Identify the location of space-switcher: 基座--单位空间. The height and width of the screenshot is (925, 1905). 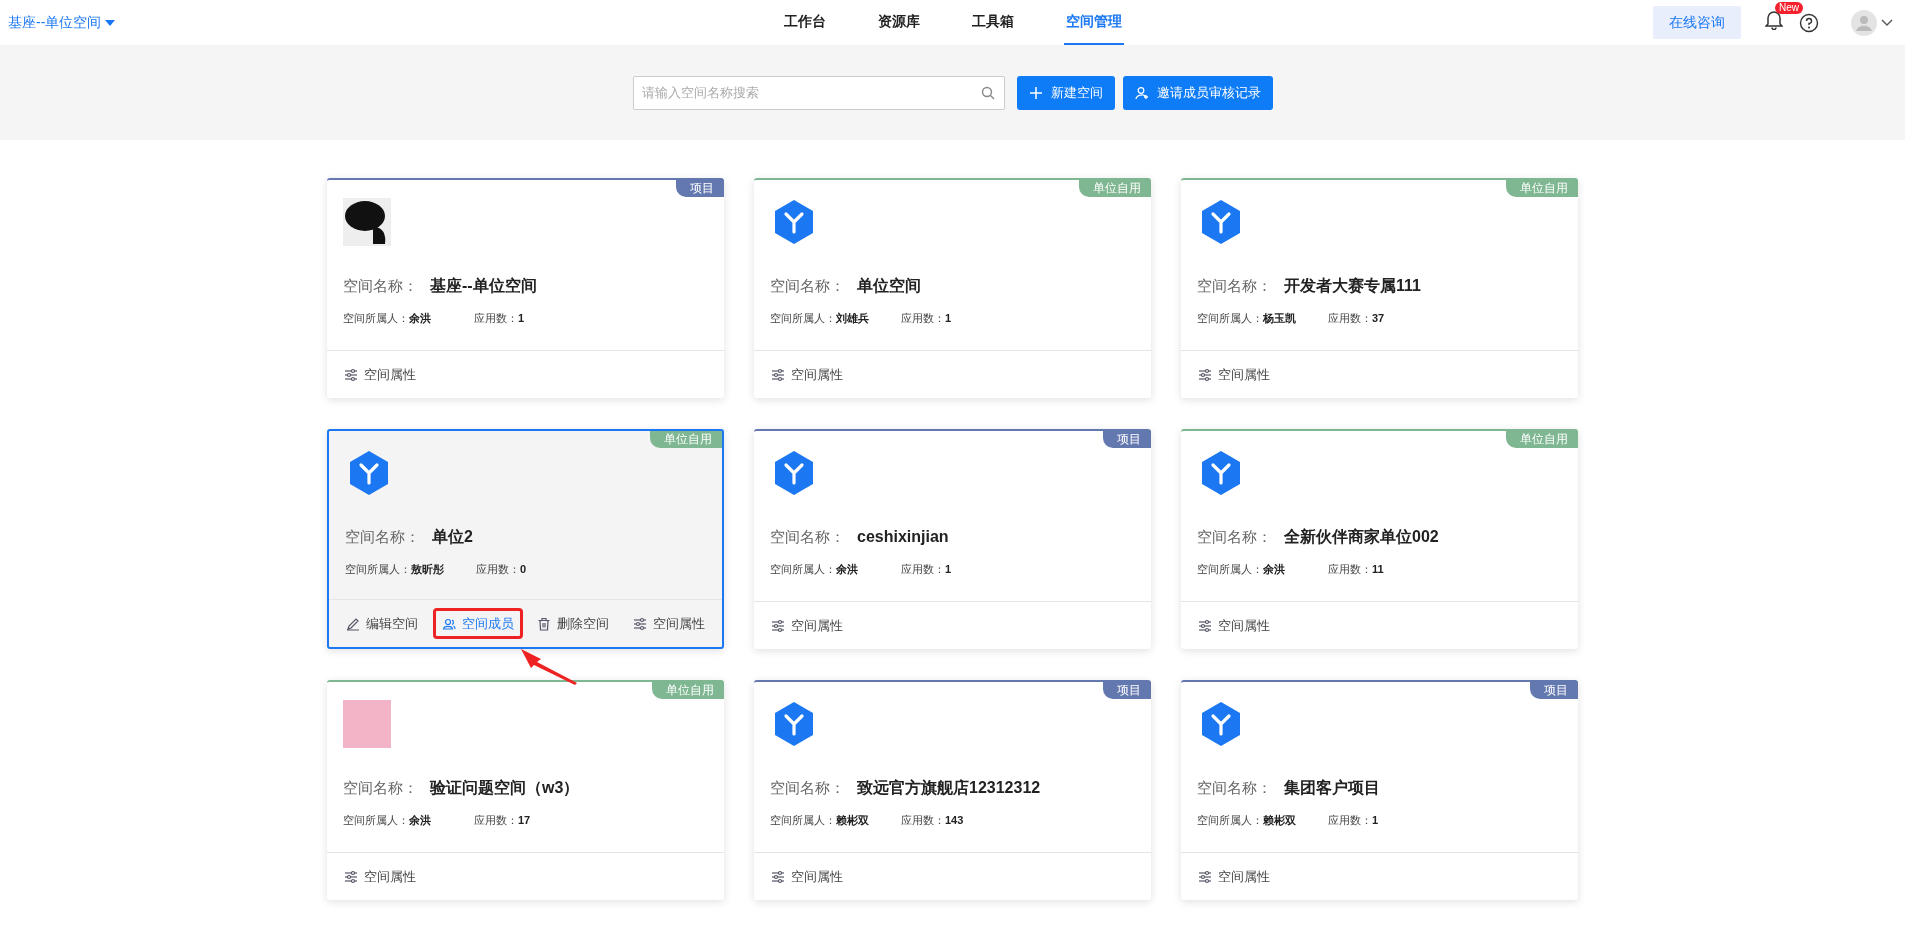
(62, 22).